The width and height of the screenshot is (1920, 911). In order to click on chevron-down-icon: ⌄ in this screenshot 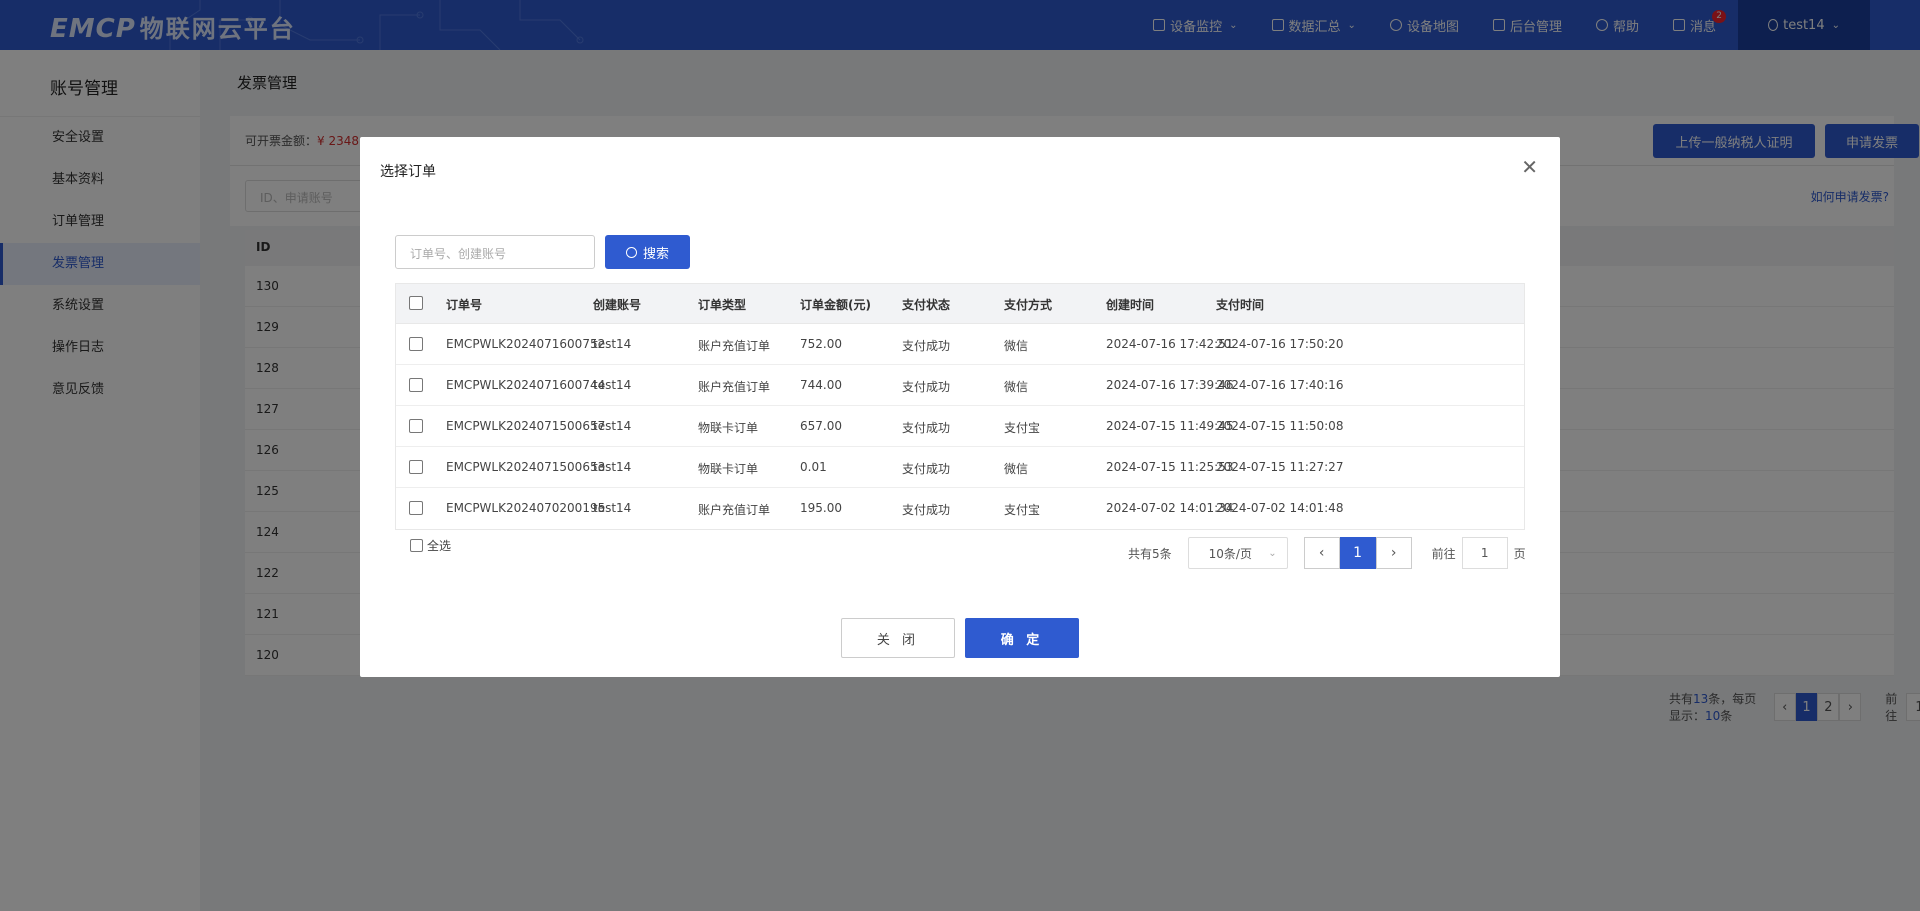, I will do `click(1272, 553)`.